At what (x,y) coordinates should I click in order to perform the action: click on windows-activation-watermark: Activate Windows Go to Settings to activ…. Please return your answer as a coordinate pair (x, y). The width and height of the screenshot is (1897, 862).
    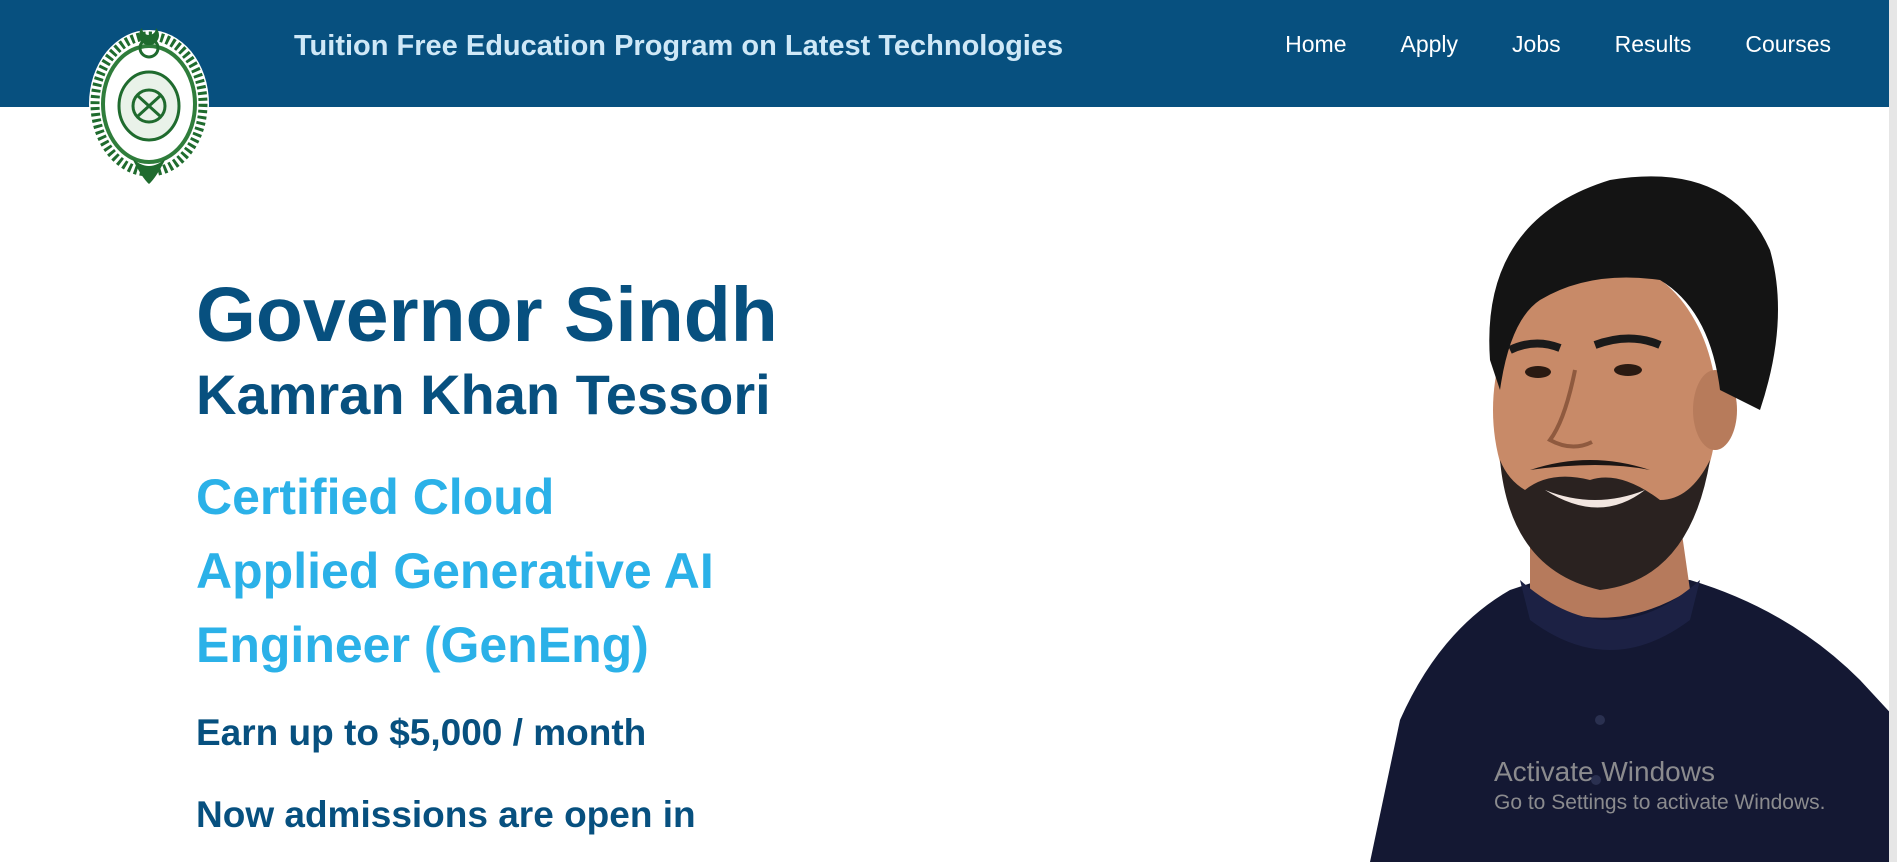
    Looking at the image, I should click on (1660, 786).